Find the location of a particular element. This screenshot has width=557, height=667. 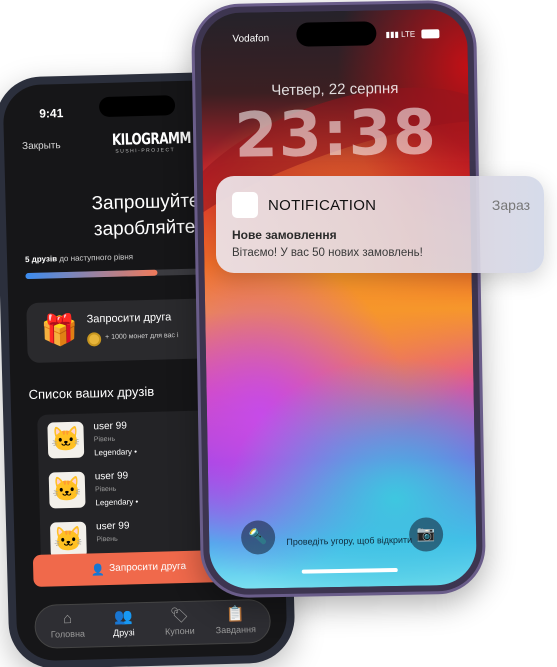

notification-title: Нове замовлення is located at coordinates (284, 235).